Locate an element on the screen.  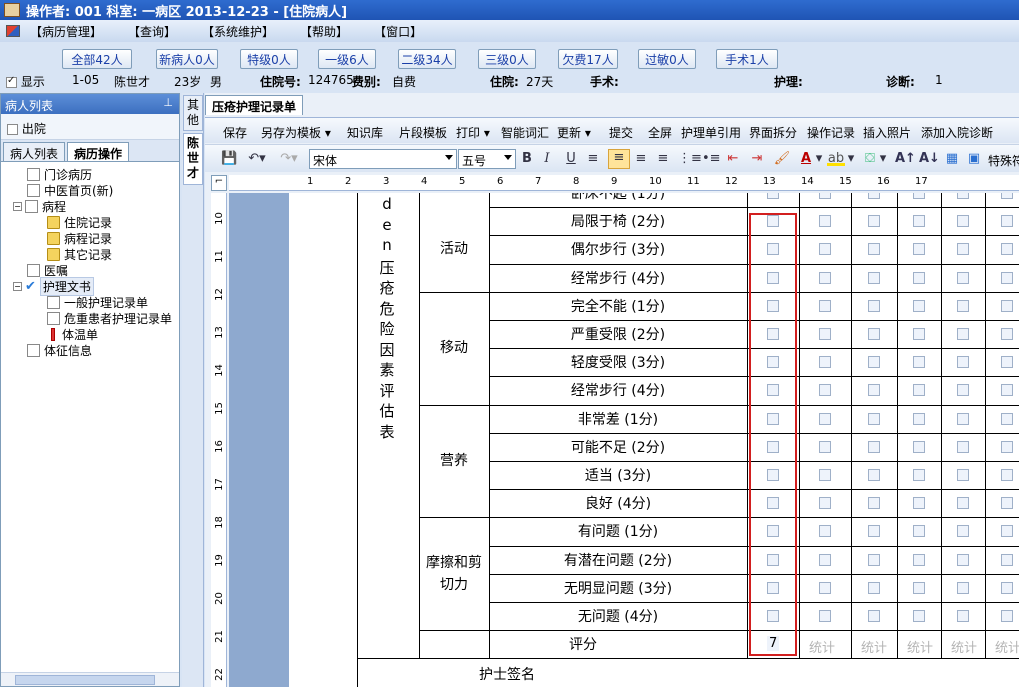
add-admission-diagnosis-command: 添加入院诊断 is located at coordinates (957, 132).